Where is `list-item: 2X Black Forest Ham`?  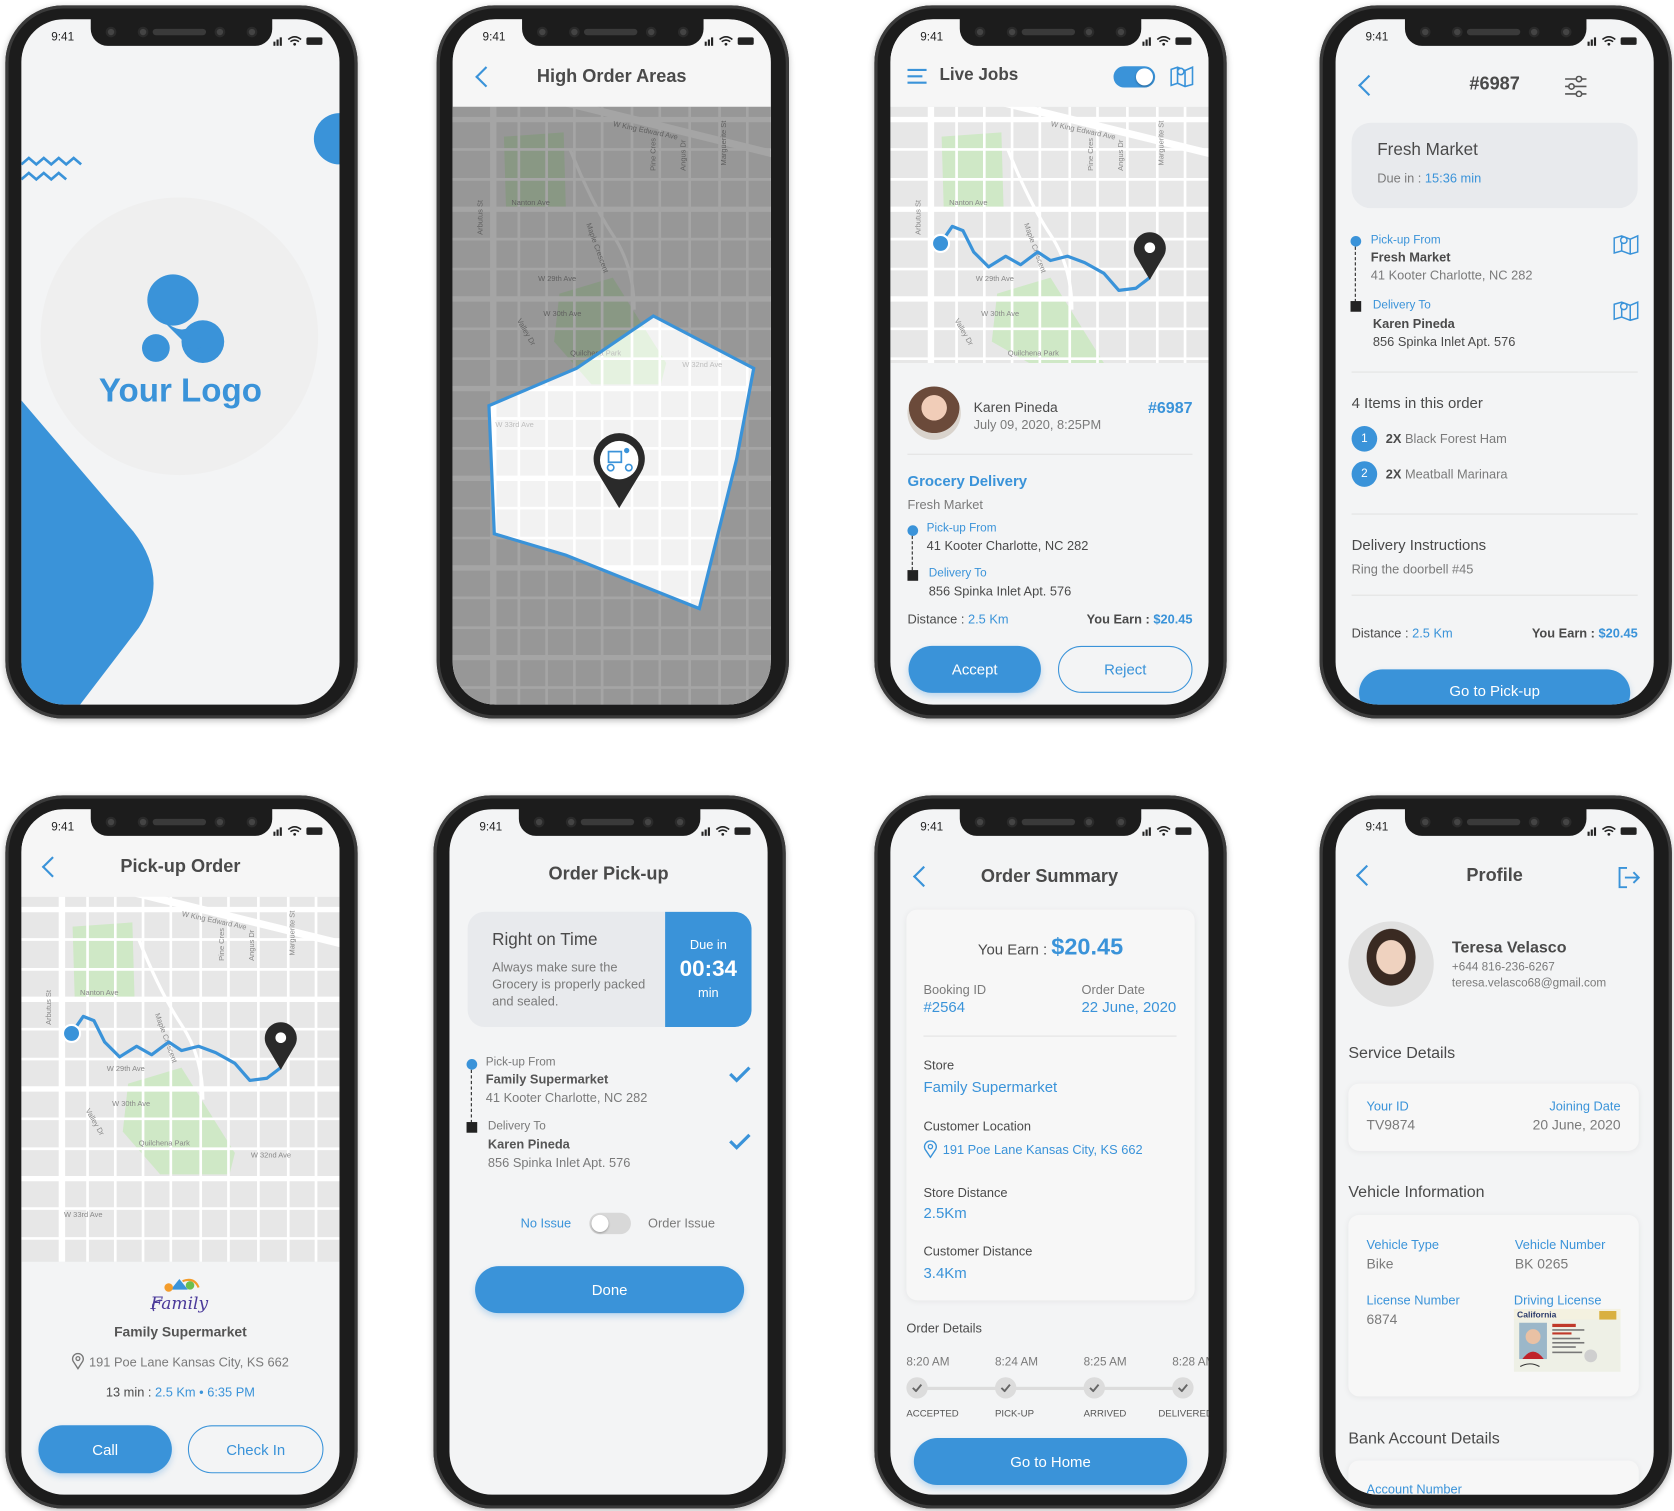
list-item: 2X Black Forest Ham is located at coordinates (1446, 438).